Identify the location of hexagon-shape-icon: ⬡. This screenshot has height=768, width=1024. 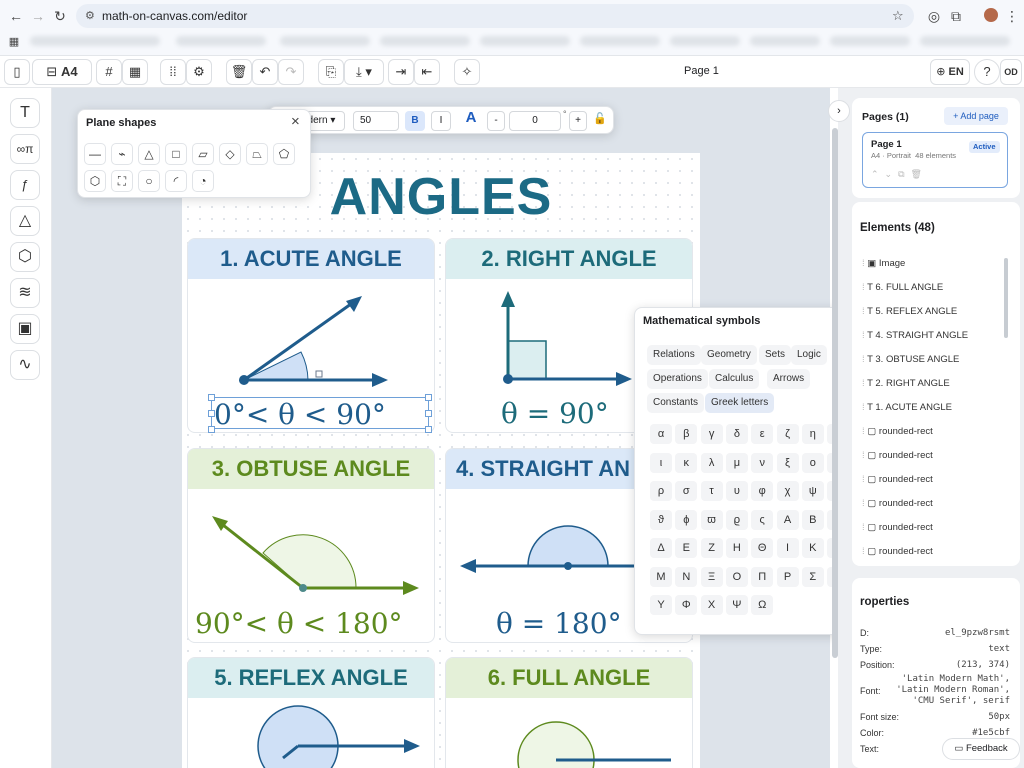
(95, 181).